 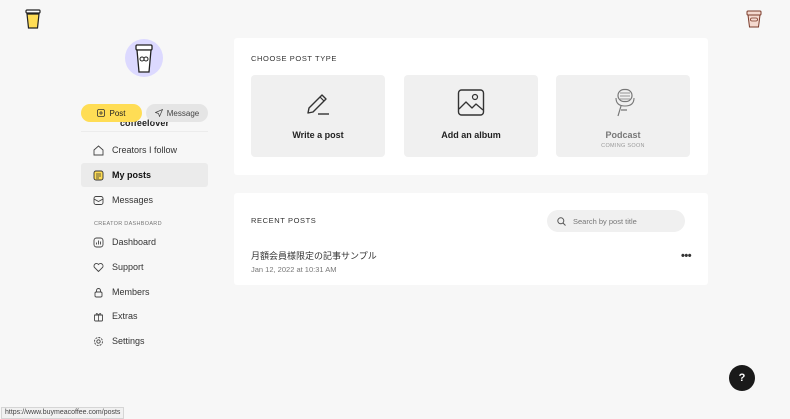 I want to click on send-icon, so click(x=158, y=113).